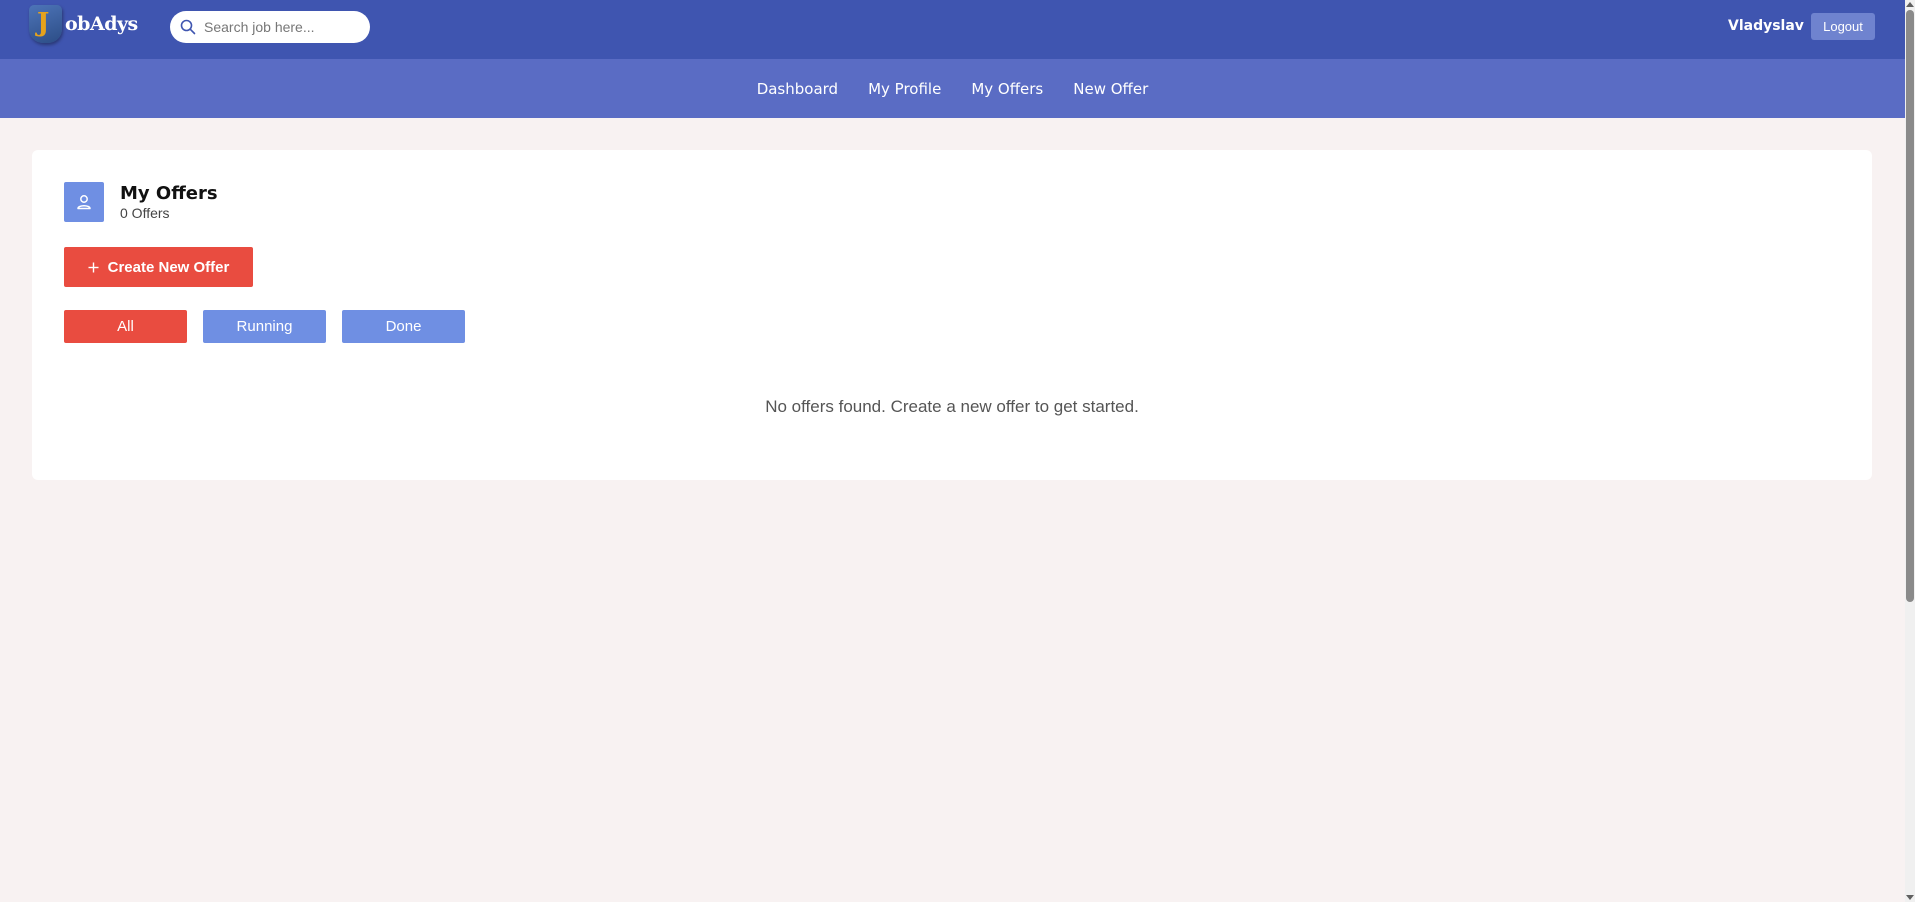 This screenshot has height=902, width=1915. I want to click on logo-badge: J, so click(45, 24).